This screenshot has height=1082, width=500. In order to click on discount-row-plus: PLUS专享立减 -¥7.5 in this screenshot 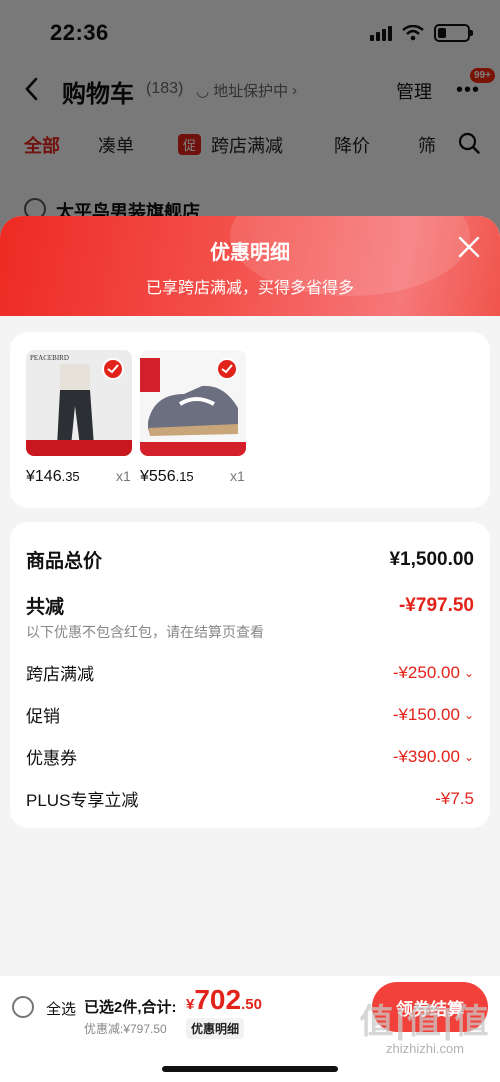, I will do `click(250, 798)`.